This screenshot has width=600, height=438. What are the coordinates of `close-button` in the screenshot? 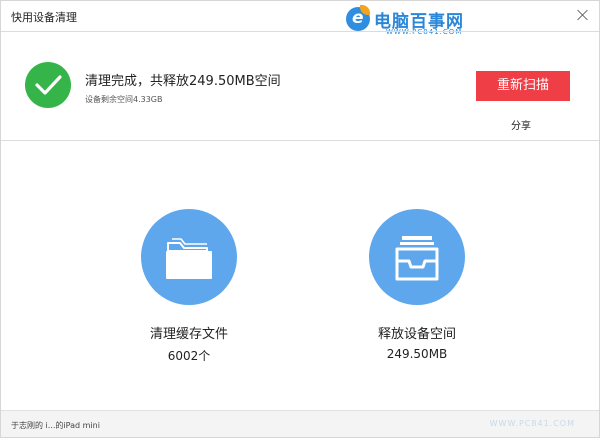 It's located at (583, 15).